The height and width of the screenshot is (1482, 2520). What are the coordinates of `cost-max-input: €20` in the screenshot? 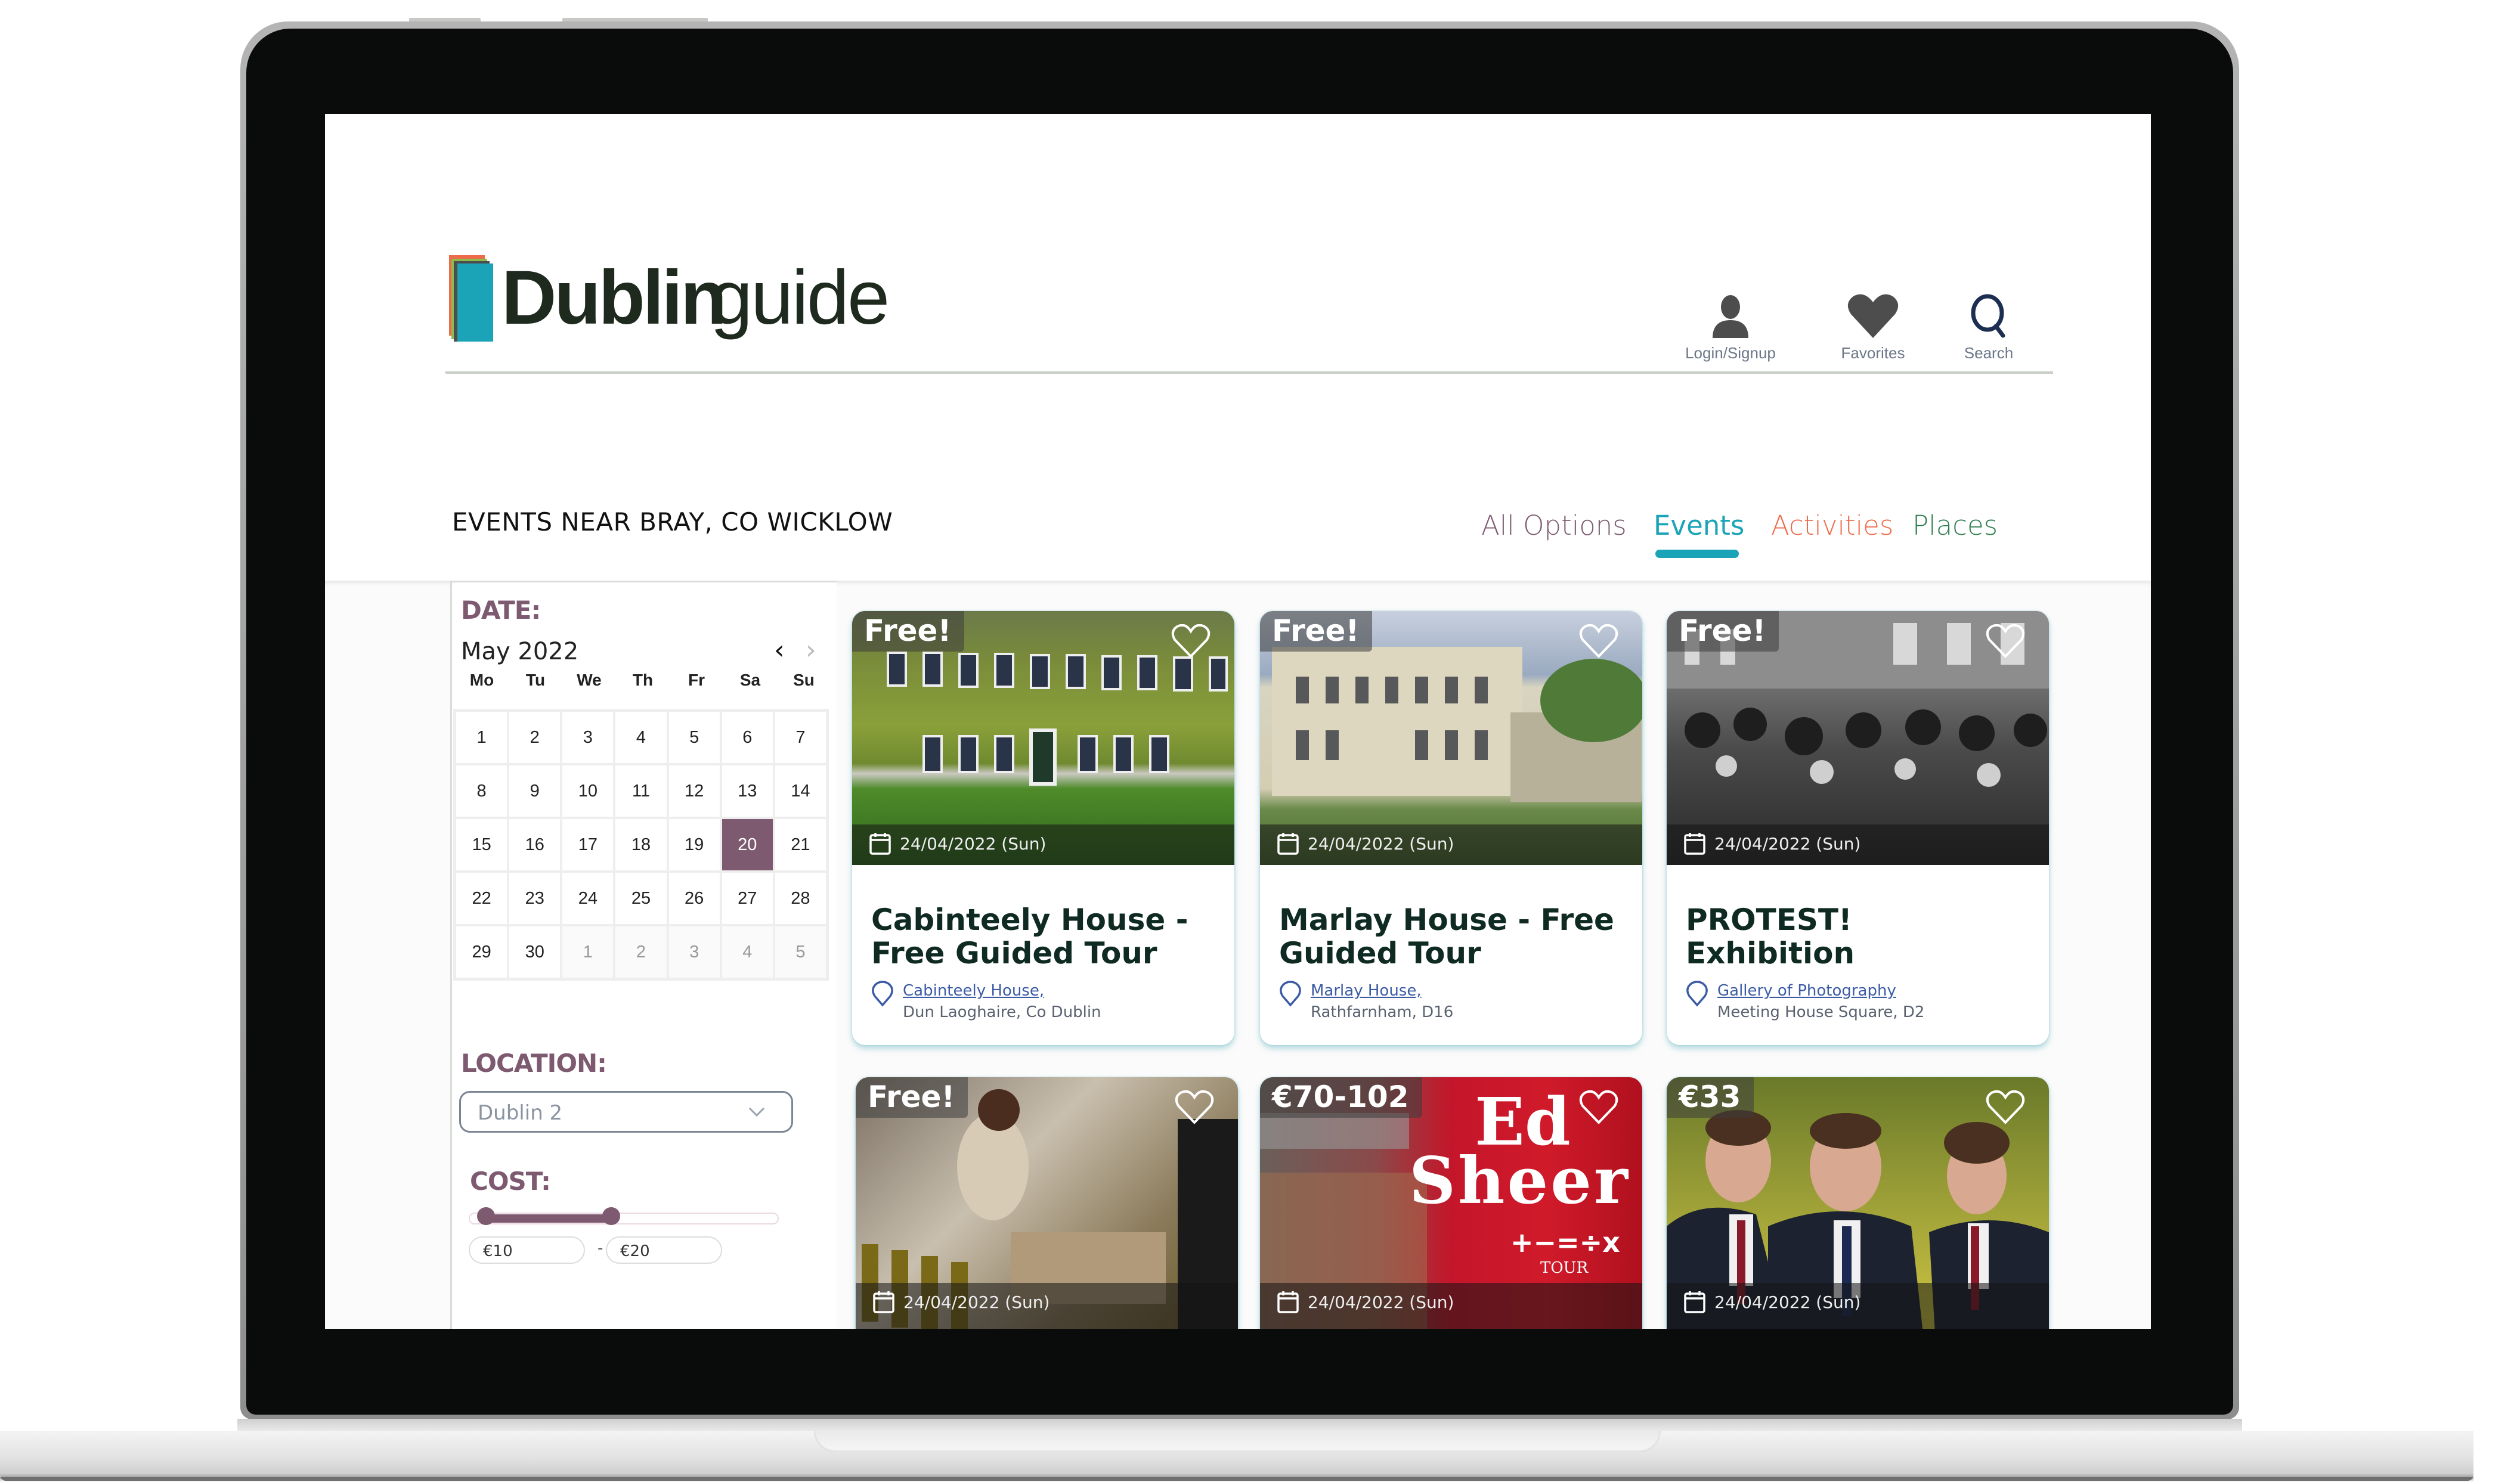 It's located at (664, 1250).